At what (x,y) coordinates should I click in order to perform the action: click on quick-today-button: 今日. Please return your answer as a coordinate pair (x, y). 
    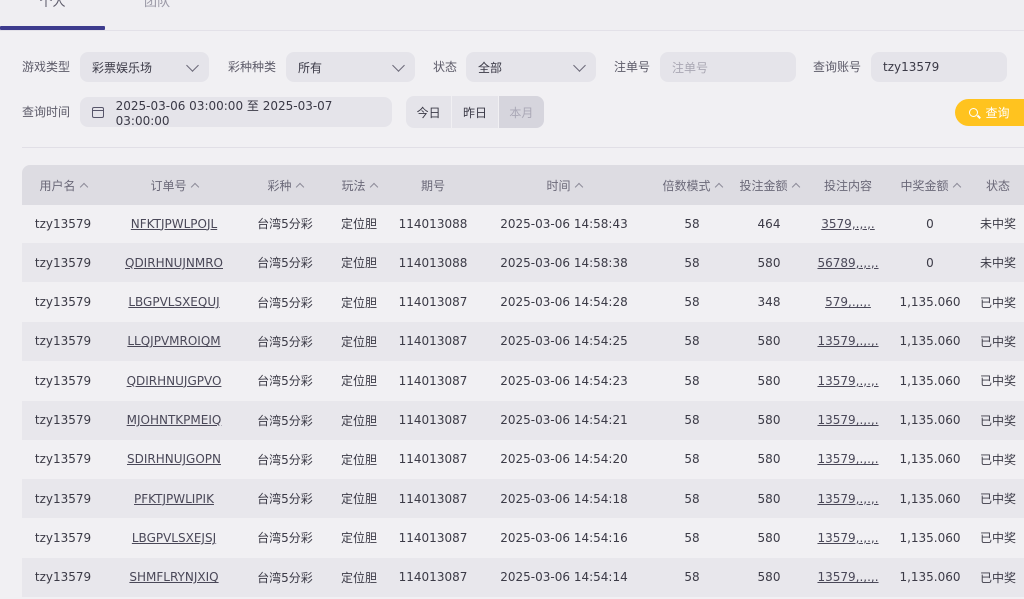
    Looking at the image, I should click on (429, 112).